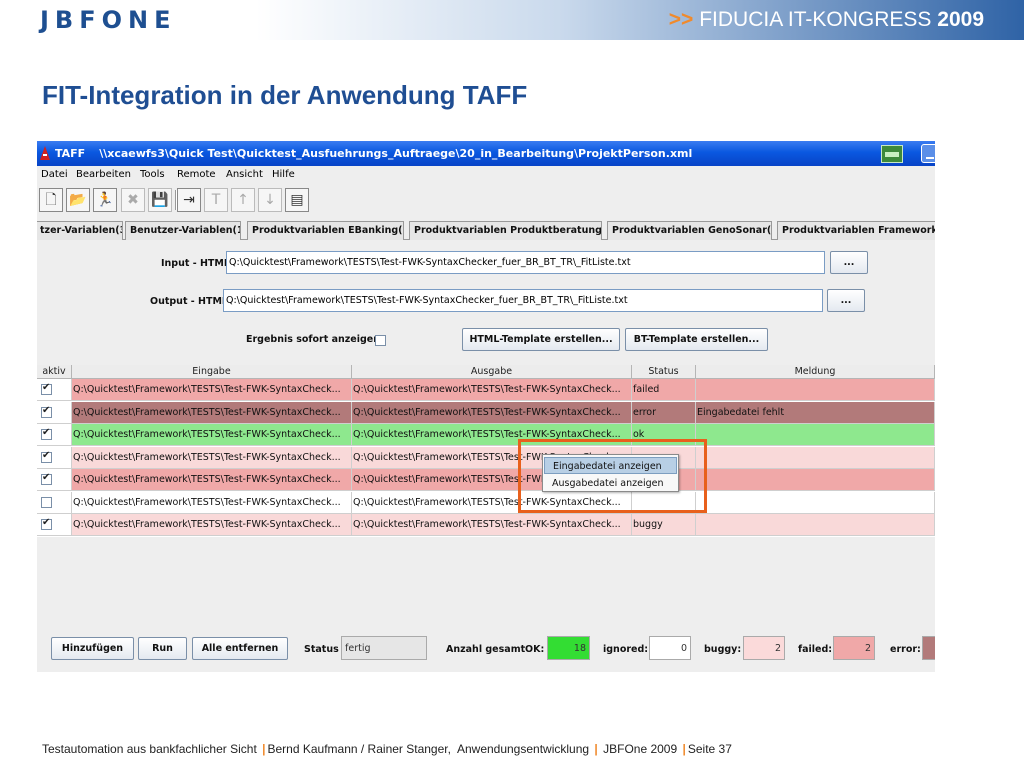  I want to click on properties-icon: ▤, so click(297, 200).